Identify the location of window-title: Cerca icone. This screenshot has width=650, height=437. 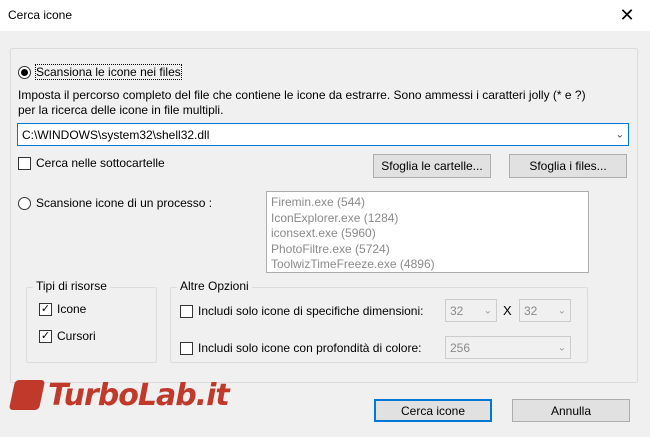
(40, 15).